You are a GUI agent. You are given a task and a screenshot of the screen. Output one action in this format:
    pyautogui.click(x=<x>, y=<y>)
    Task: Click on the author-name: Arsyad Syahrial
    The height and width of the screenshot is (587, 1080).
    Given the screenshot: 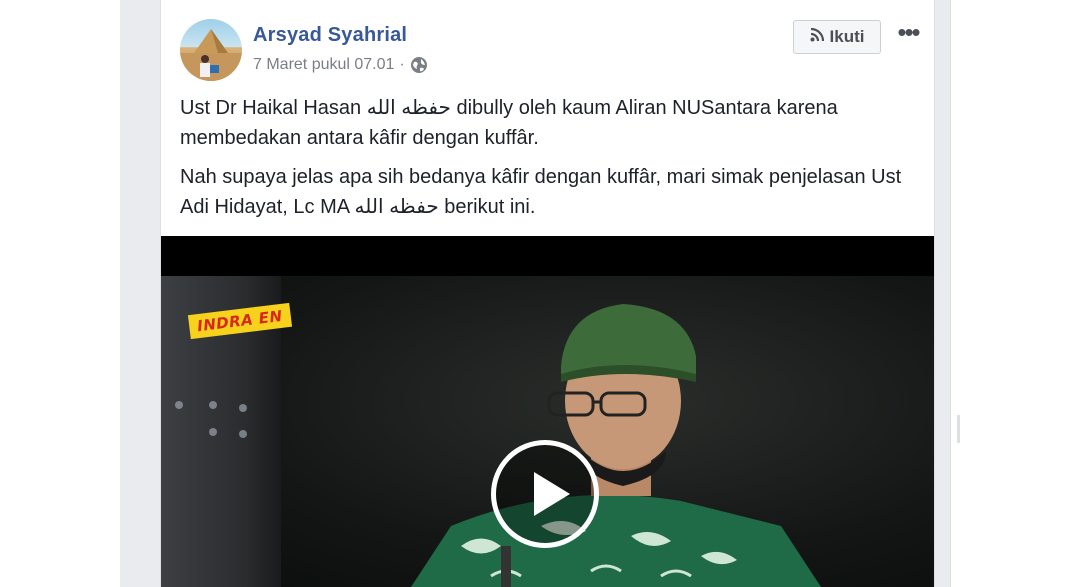 What is the action you would take?
    pyautogui.click(x=330, y=35)
    